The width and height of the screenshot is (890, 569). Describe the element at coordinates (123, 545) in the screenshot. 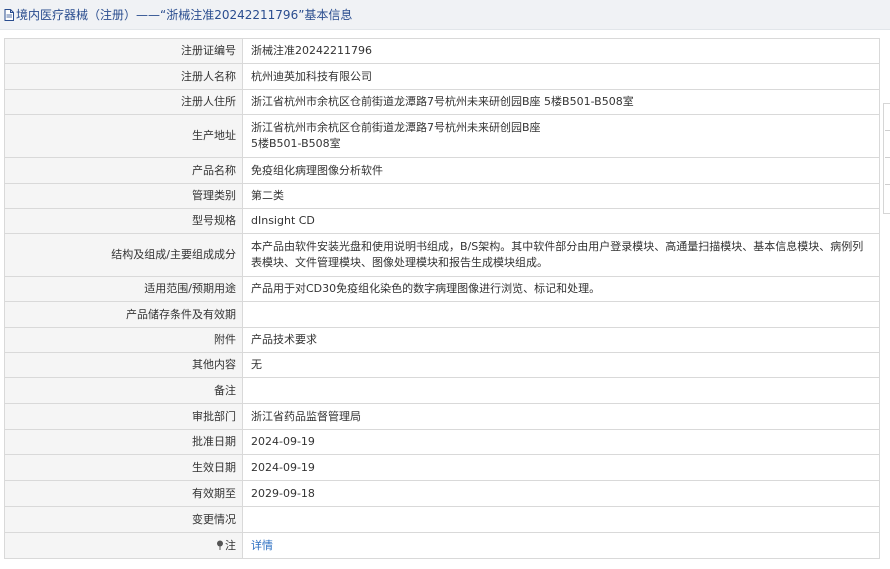

I see `note-label: 注` at that location.